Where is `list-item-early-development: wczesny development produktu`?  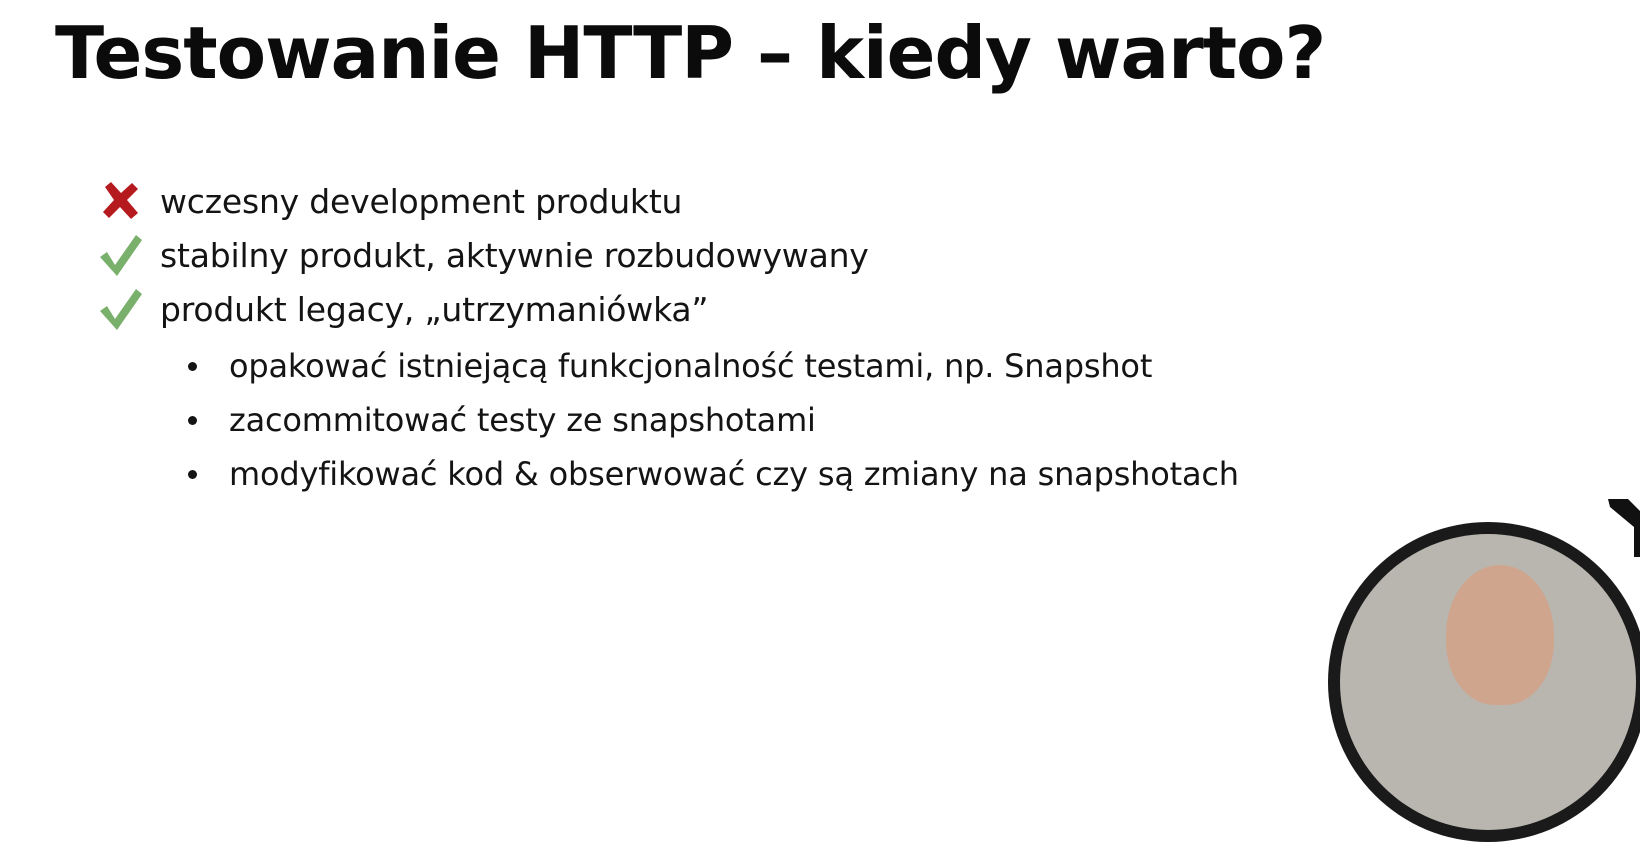 list-item-early-development: wczesny development produktu is located at coordinates (390, 201).